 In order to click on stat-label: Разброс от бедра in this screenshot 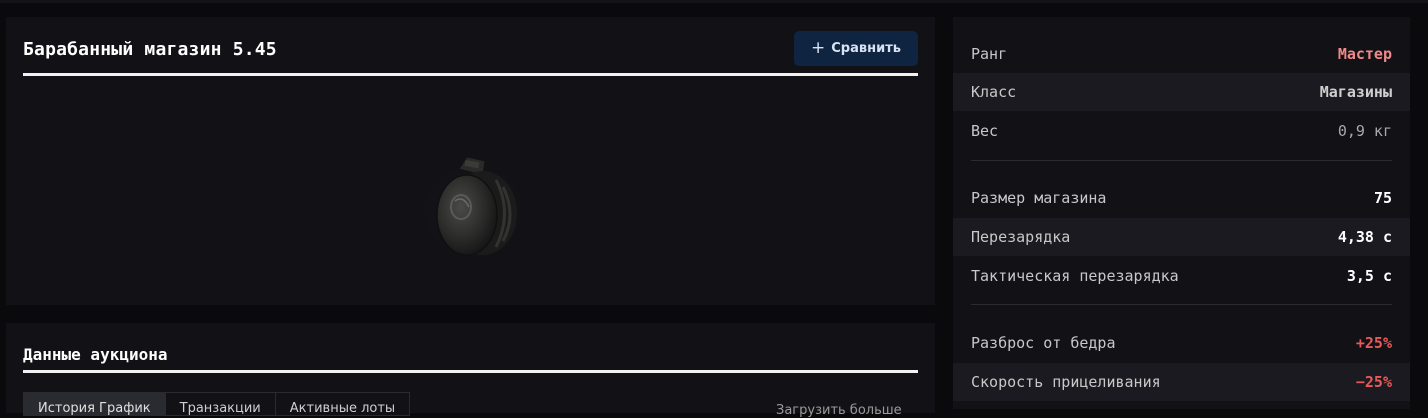, I will do `click(1043, 343)`.